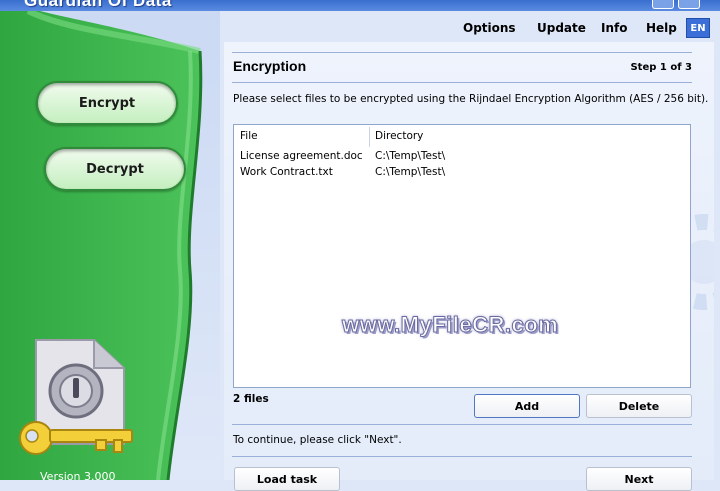  Describe the element at coordinates (450, 325) in the screenshot. I see `watermark-text: www.MyFileCR.com` at that location.